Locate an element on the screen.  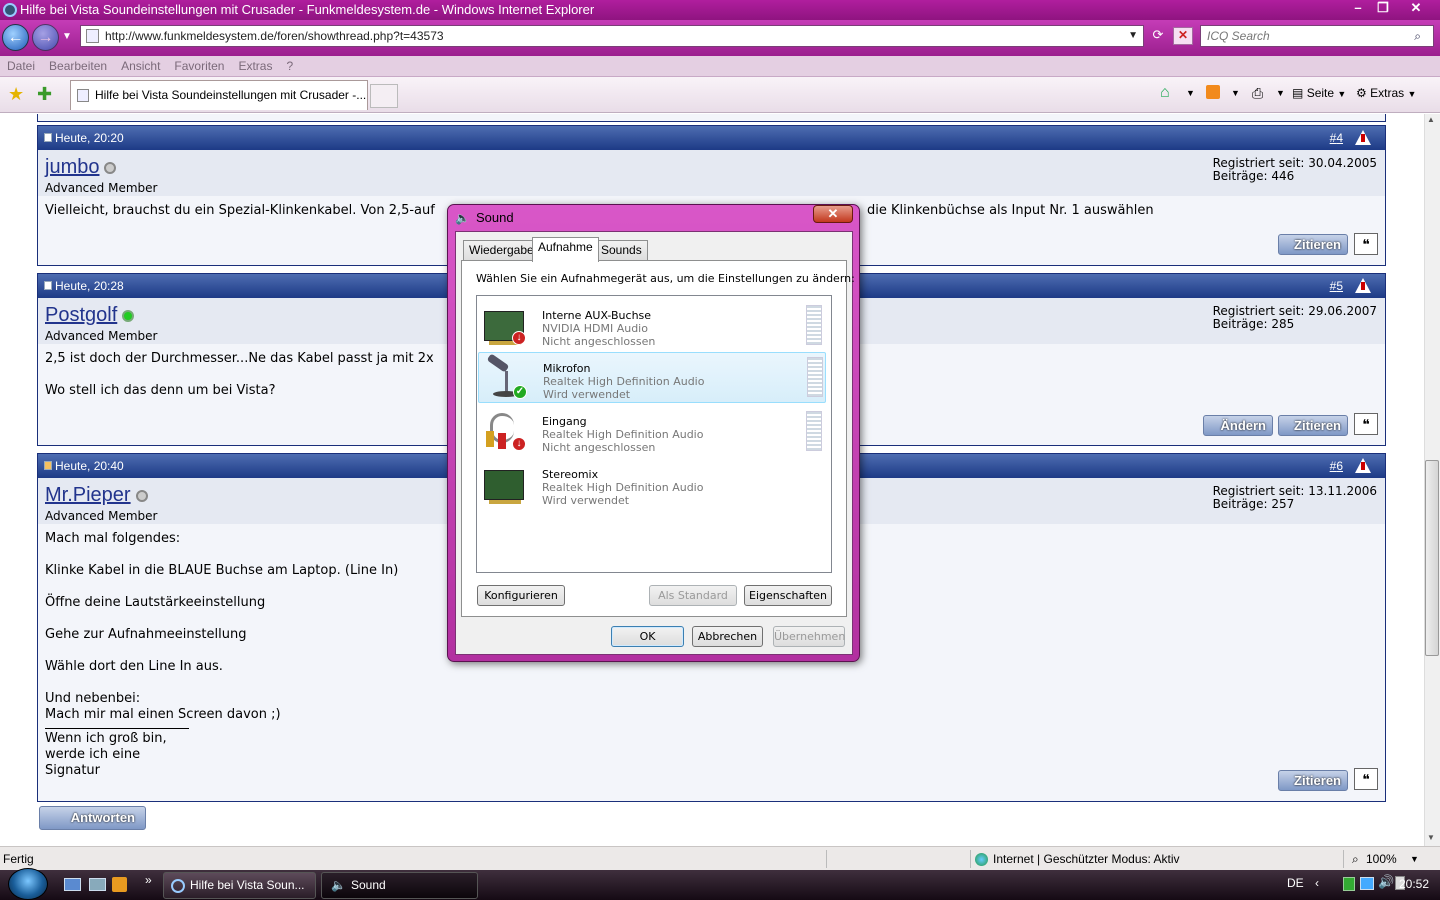
sound-card-icon: ↓ is located at coordinates (504, 324).